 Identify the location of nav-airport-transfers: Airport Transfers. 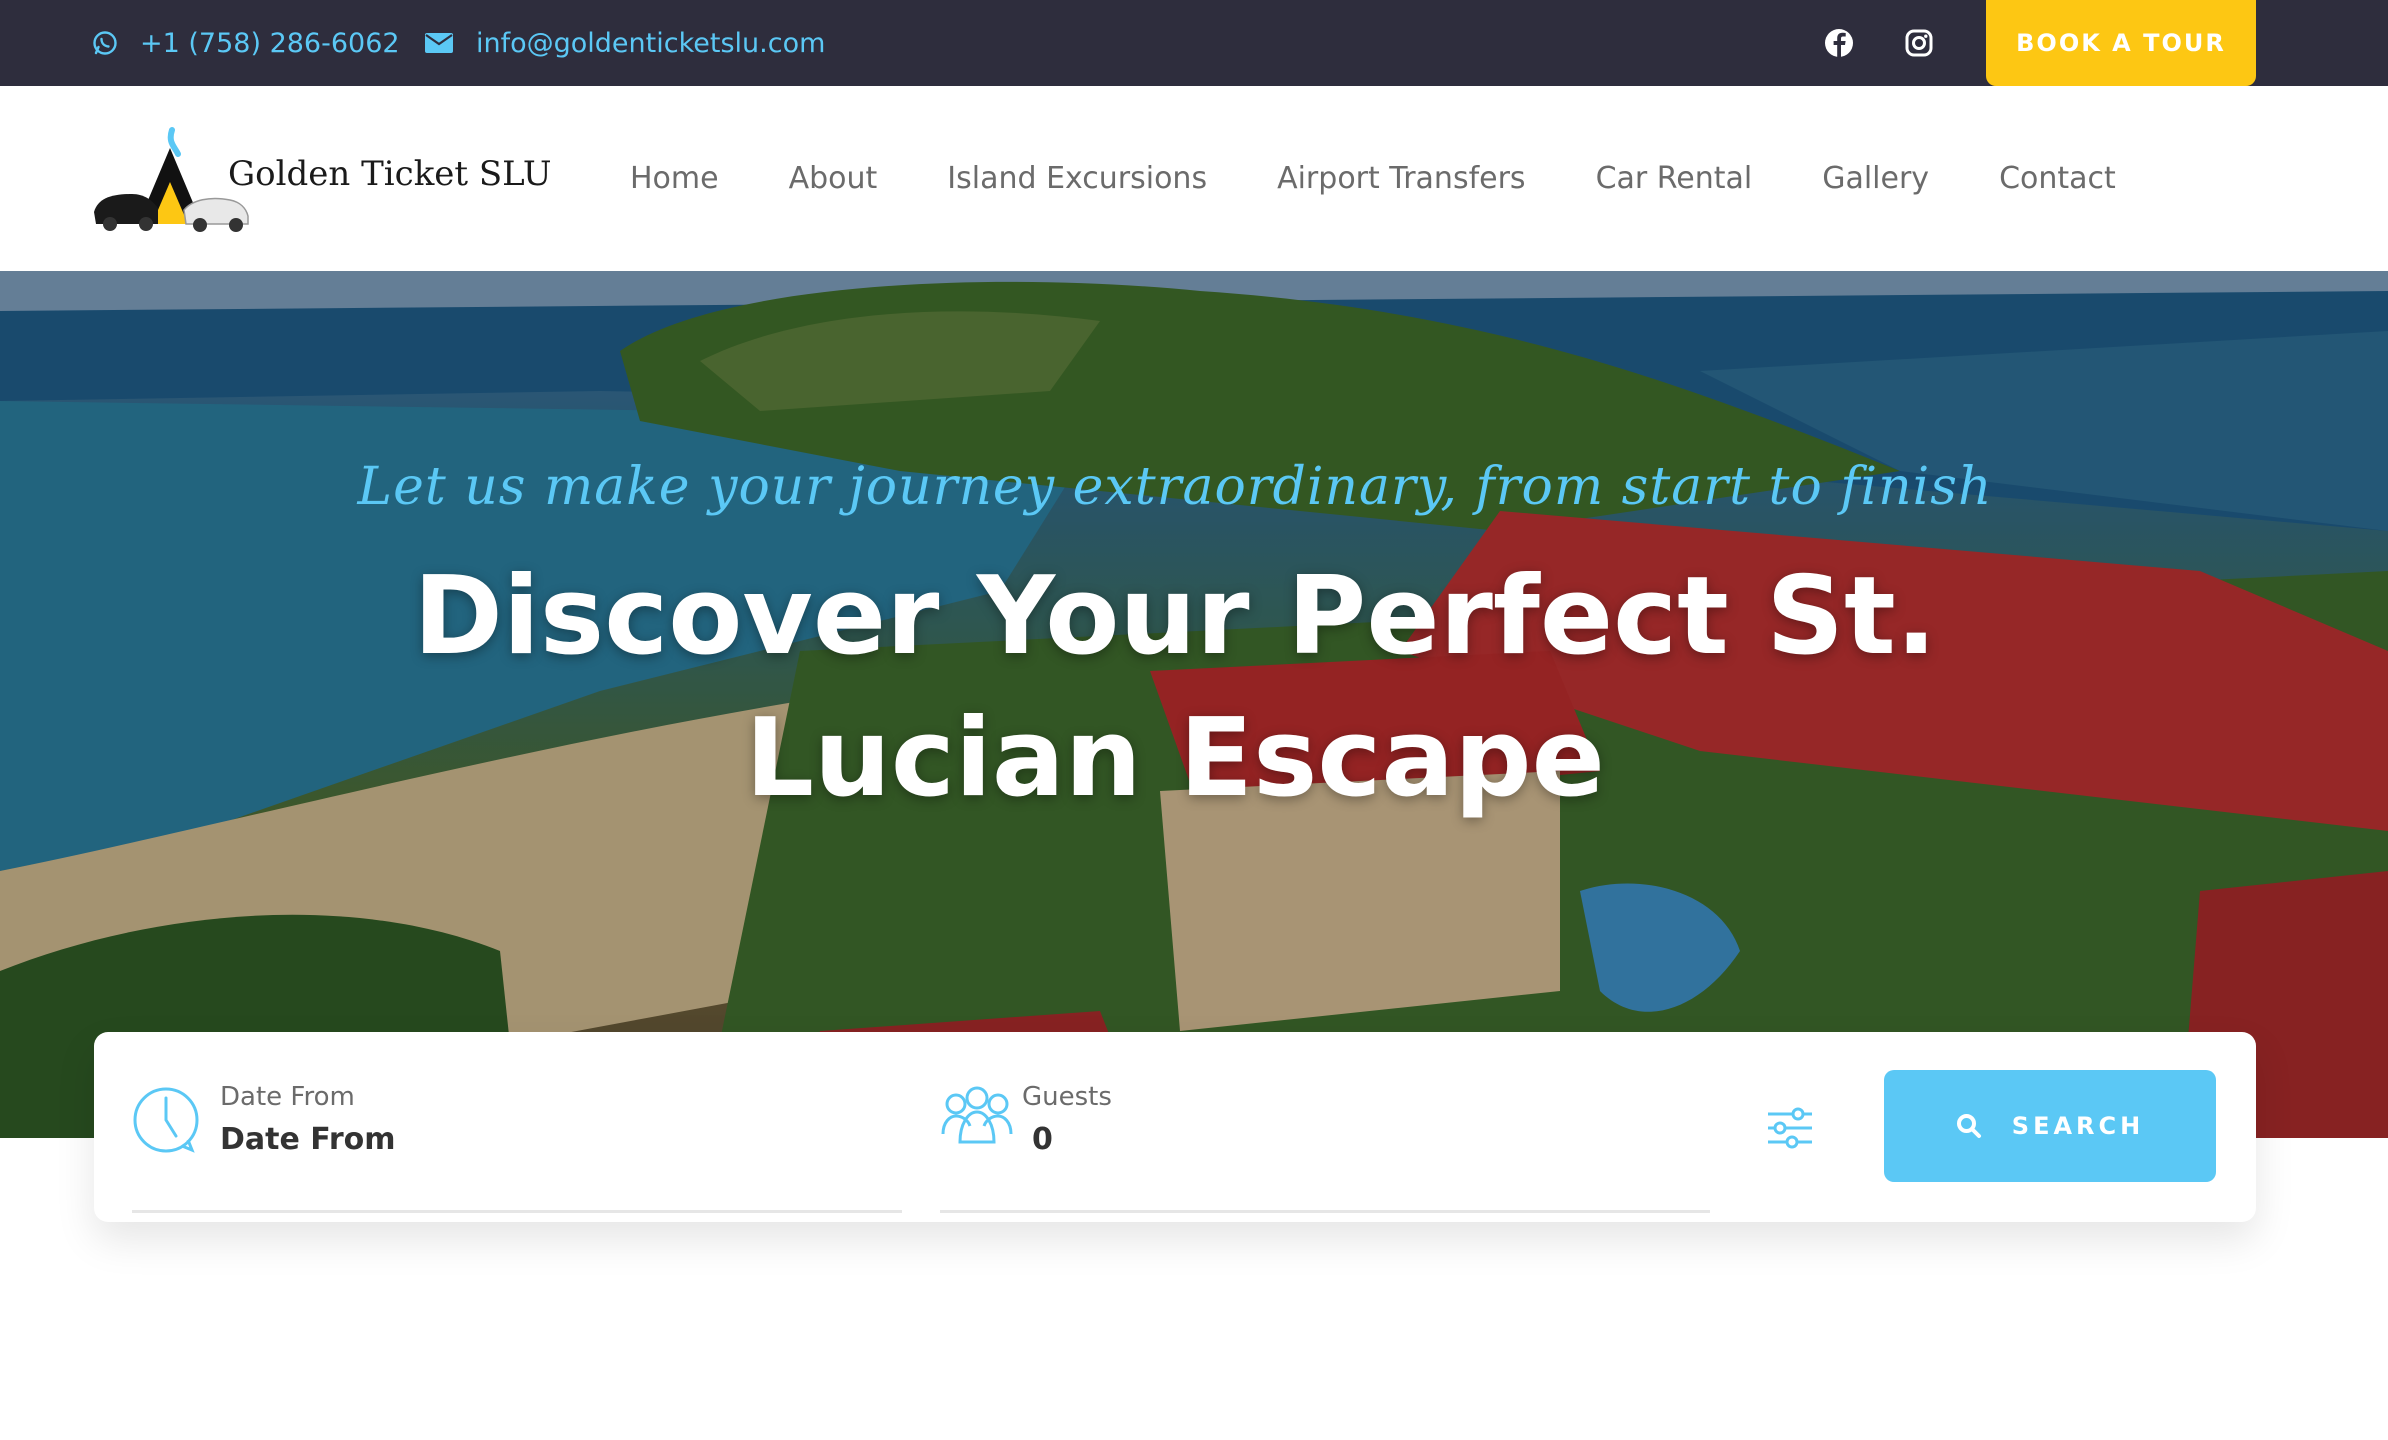
(1401, 178).